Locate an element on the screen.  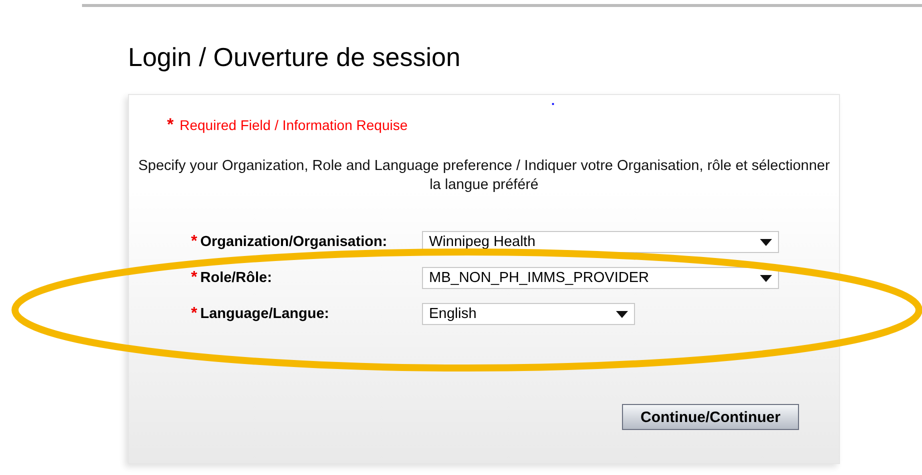
dropdown-field: Winnipeg Health is located at coordinates (600, 242).